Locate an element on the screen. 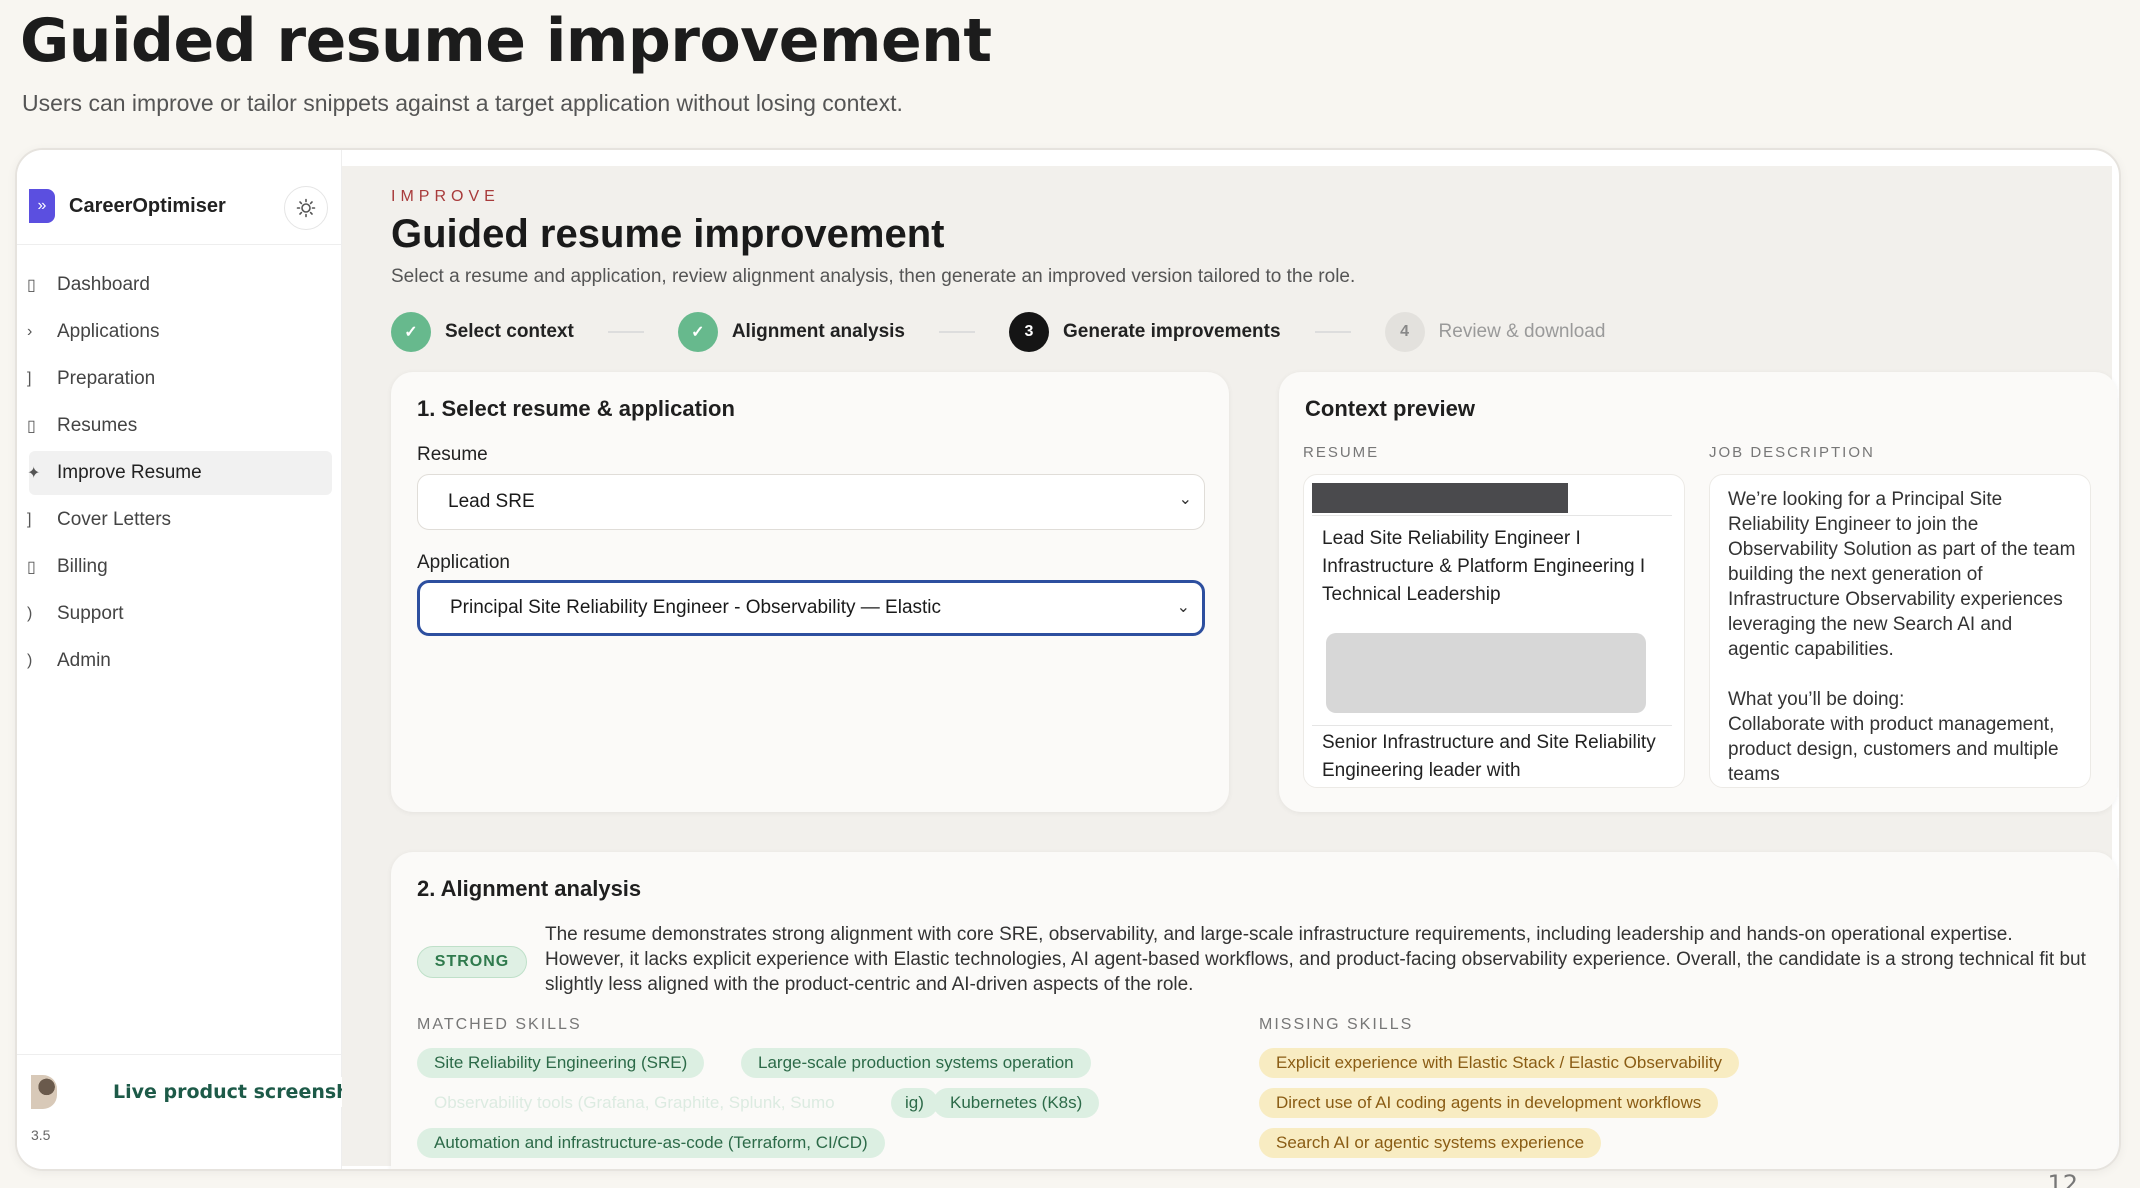 This screenshot has height=1188, width=2140. applications-icon: › is located at coordinates (30, 331).